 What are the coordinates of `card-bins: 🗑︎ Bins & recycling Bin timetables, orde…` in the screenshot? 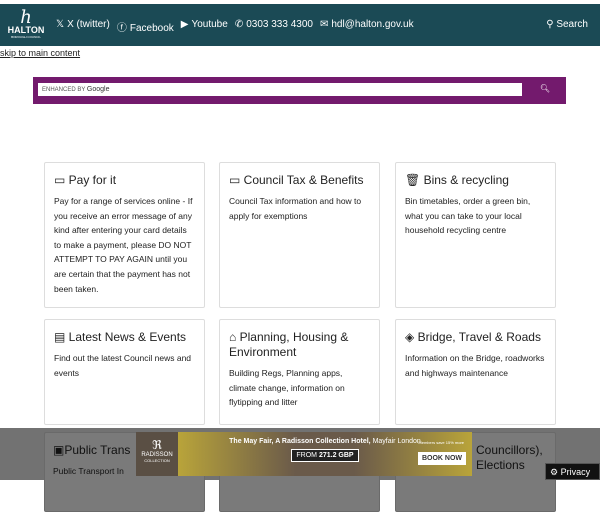 It's located at (475, 235).